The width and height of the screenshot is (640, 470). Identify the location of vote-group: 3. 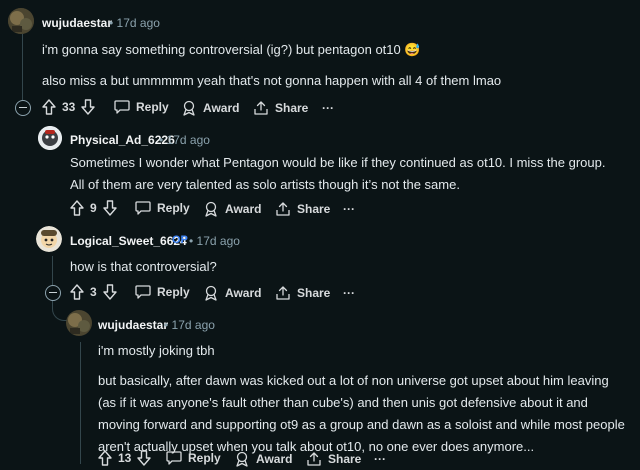
(93, 292).